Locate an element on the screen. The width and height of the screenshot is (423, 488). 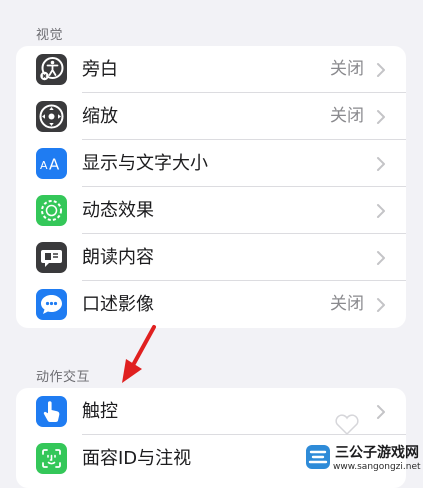
section-header-physical-motor: 动作交互 is located at coordinates (63, 377).